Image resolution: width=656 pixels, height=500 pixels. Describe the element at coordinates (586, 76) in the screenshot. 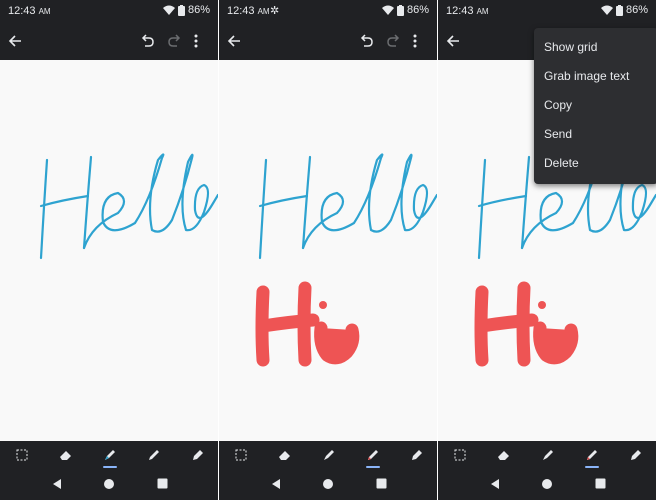

I see `menu-item-grab-image-text: Grab image text` at that location.